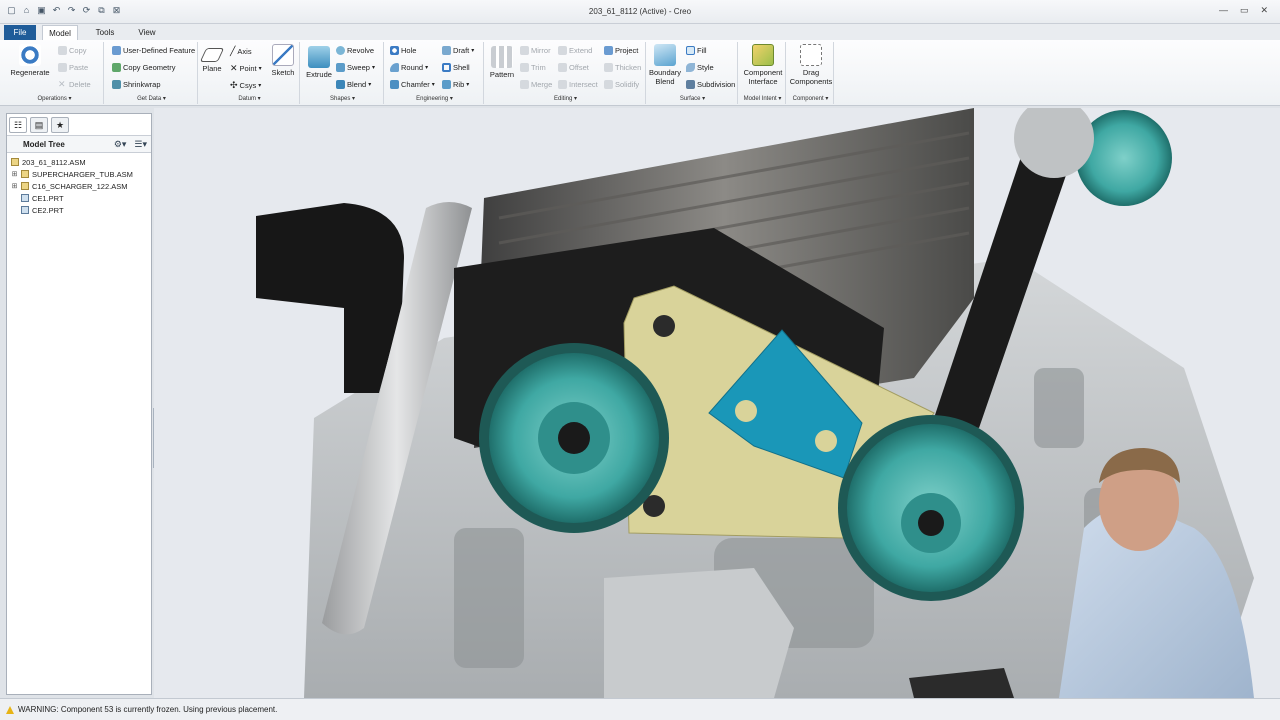  What do you see at coordinates (72, 174) in the screenshot?
I see `tree-item-supercharger-tub: ⊞ SUPERCHARGER_TUB.ASM` at bounding box center [72, 174].